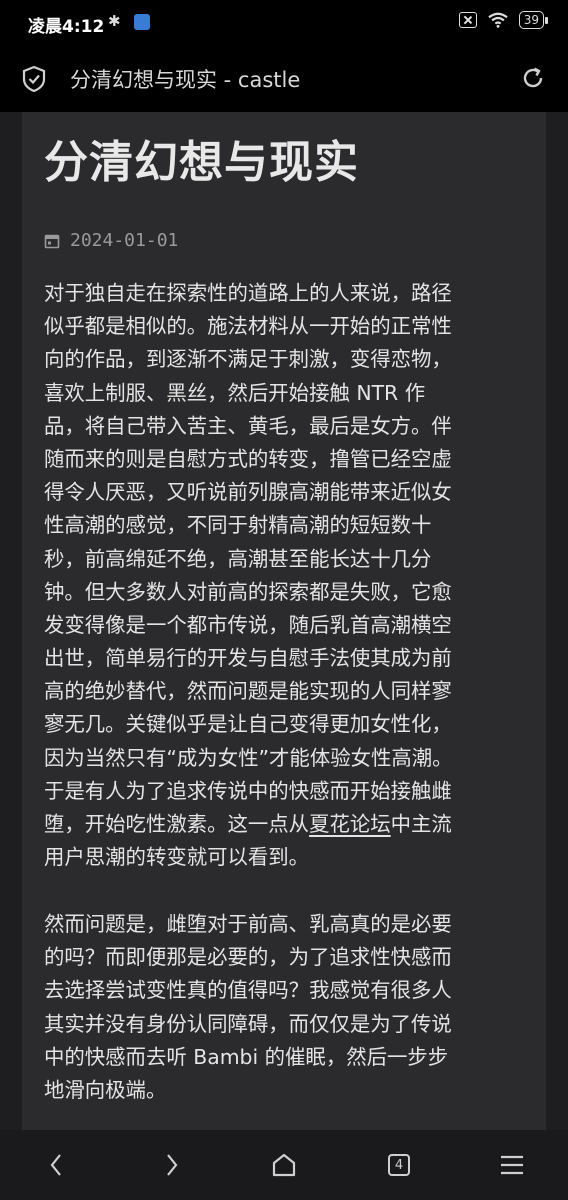 This screenshot has height=1200, width=568. I want to click on post-date: 2024-01-01, so click(111, 240).